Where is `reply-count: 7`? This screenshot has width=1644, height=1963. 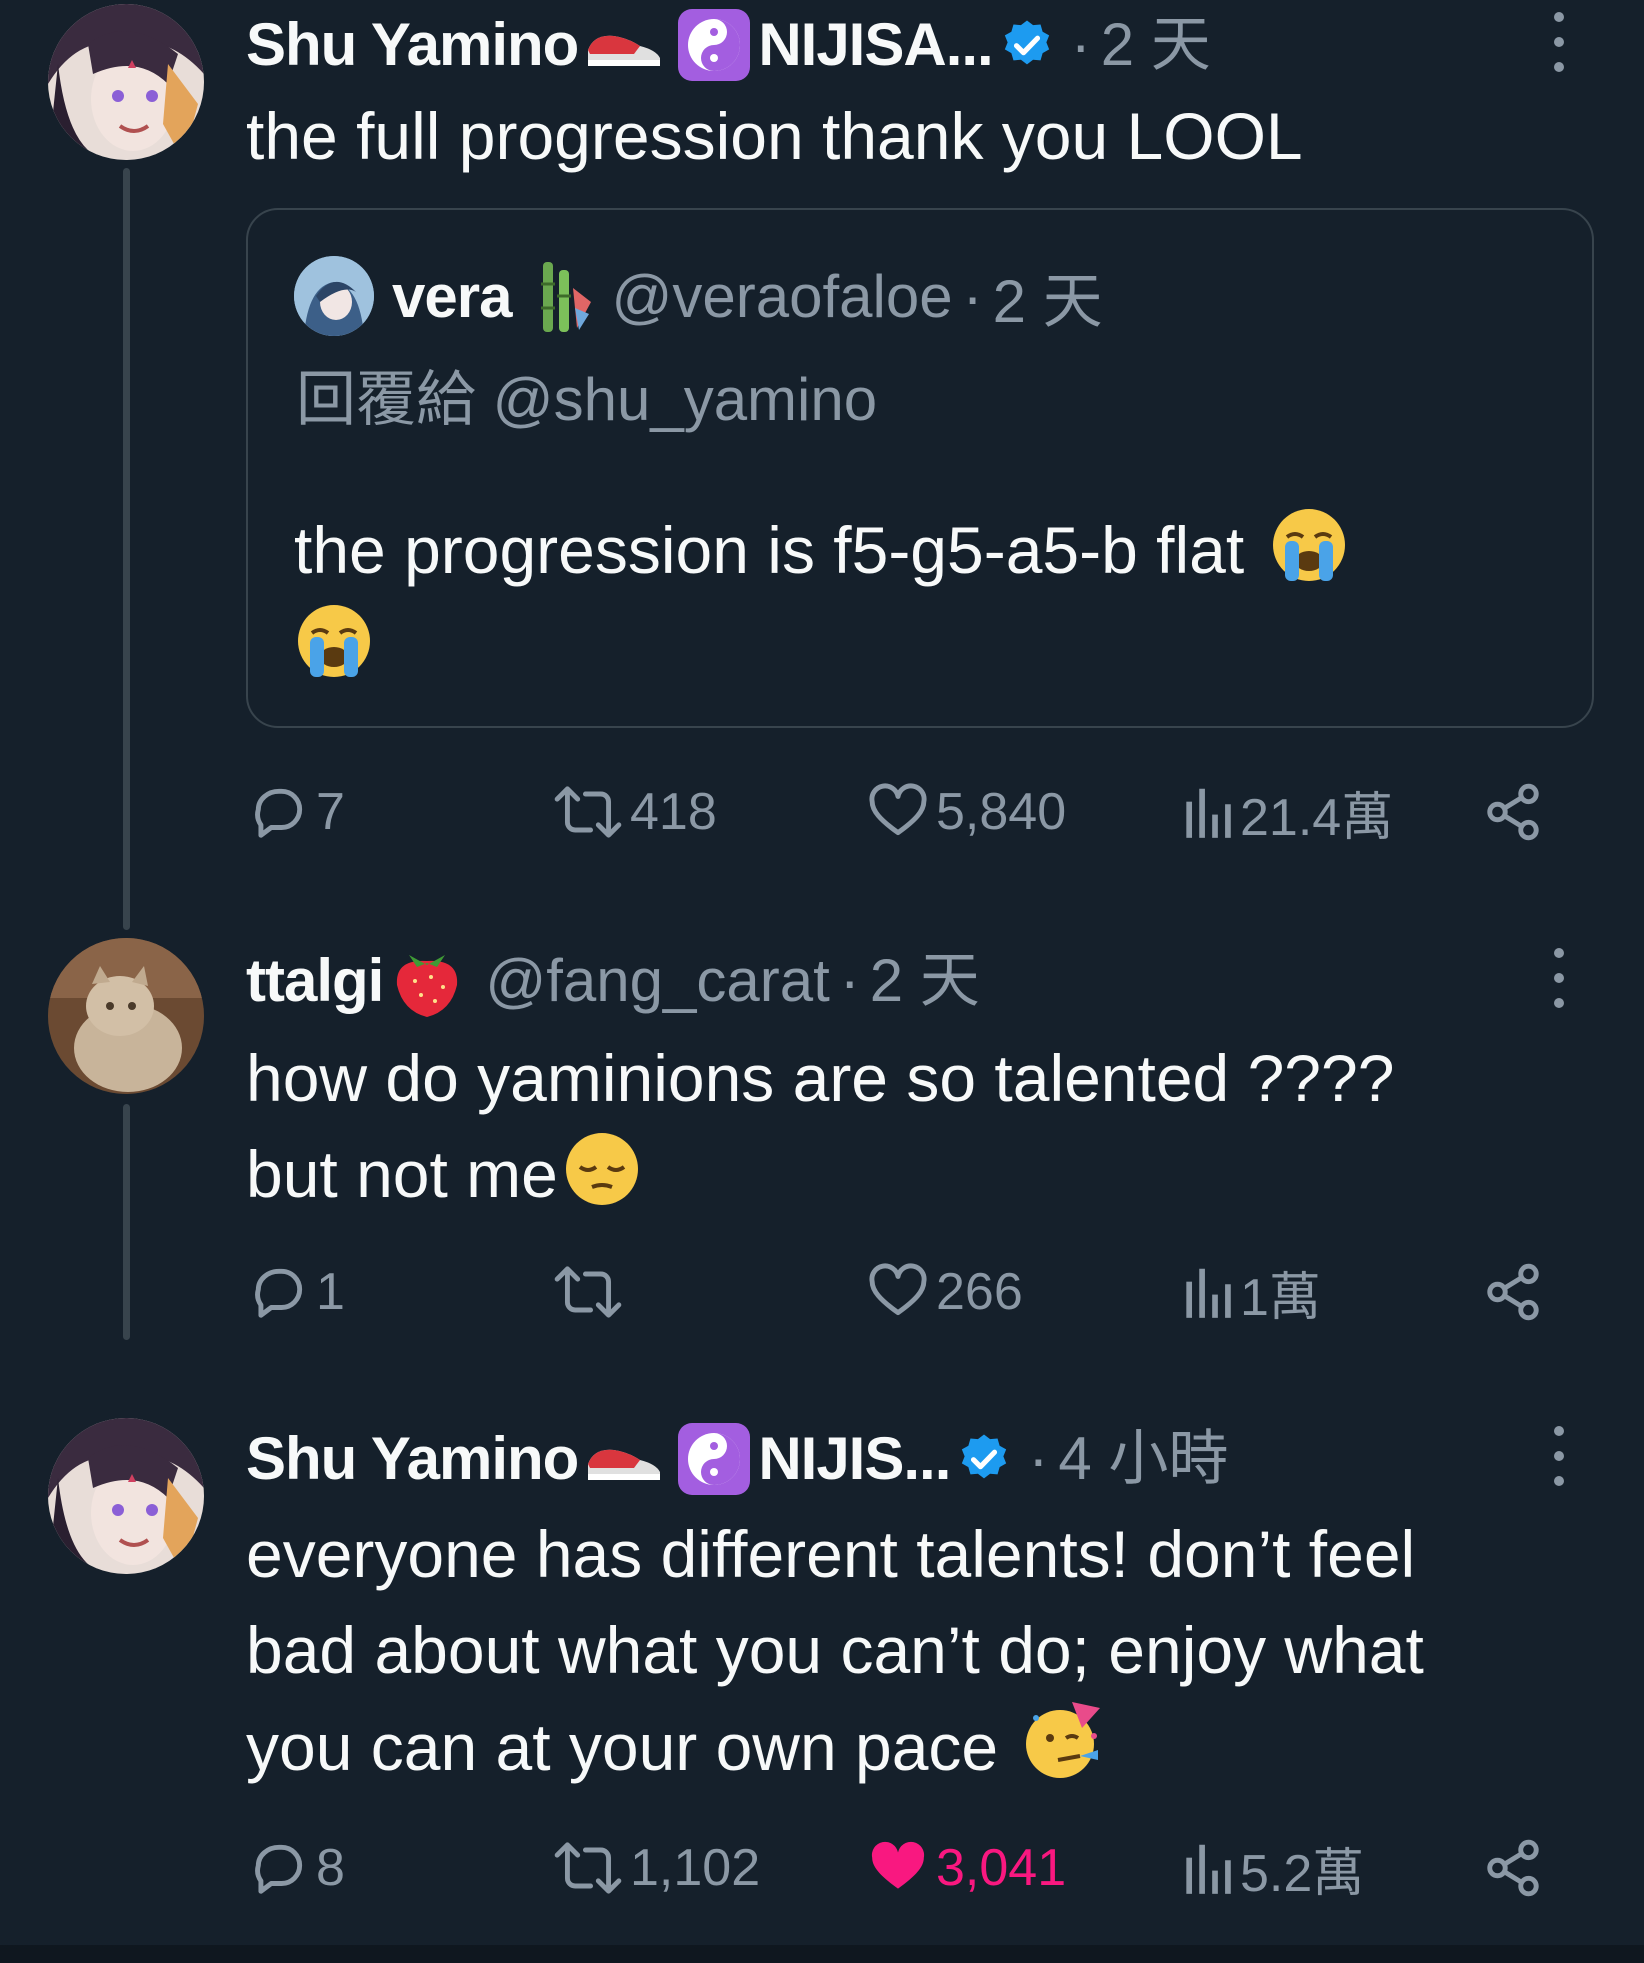 reply-count: 7 is located at coordinates (330, 812).